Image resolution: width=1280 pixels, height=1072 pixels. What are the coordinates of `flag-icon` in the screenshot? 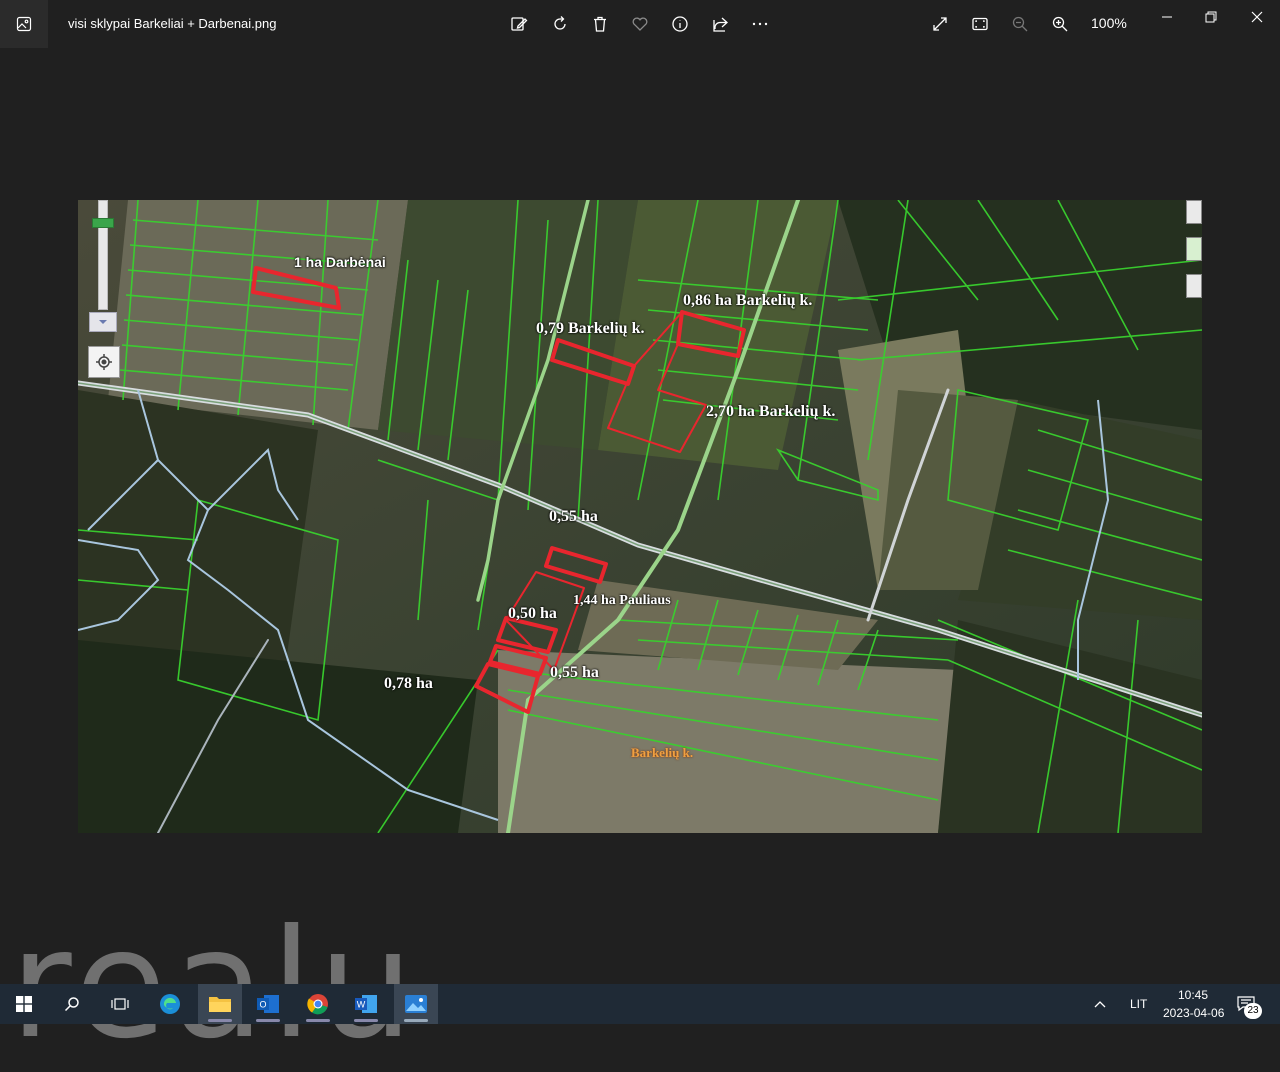 It's located at (1194, 249).